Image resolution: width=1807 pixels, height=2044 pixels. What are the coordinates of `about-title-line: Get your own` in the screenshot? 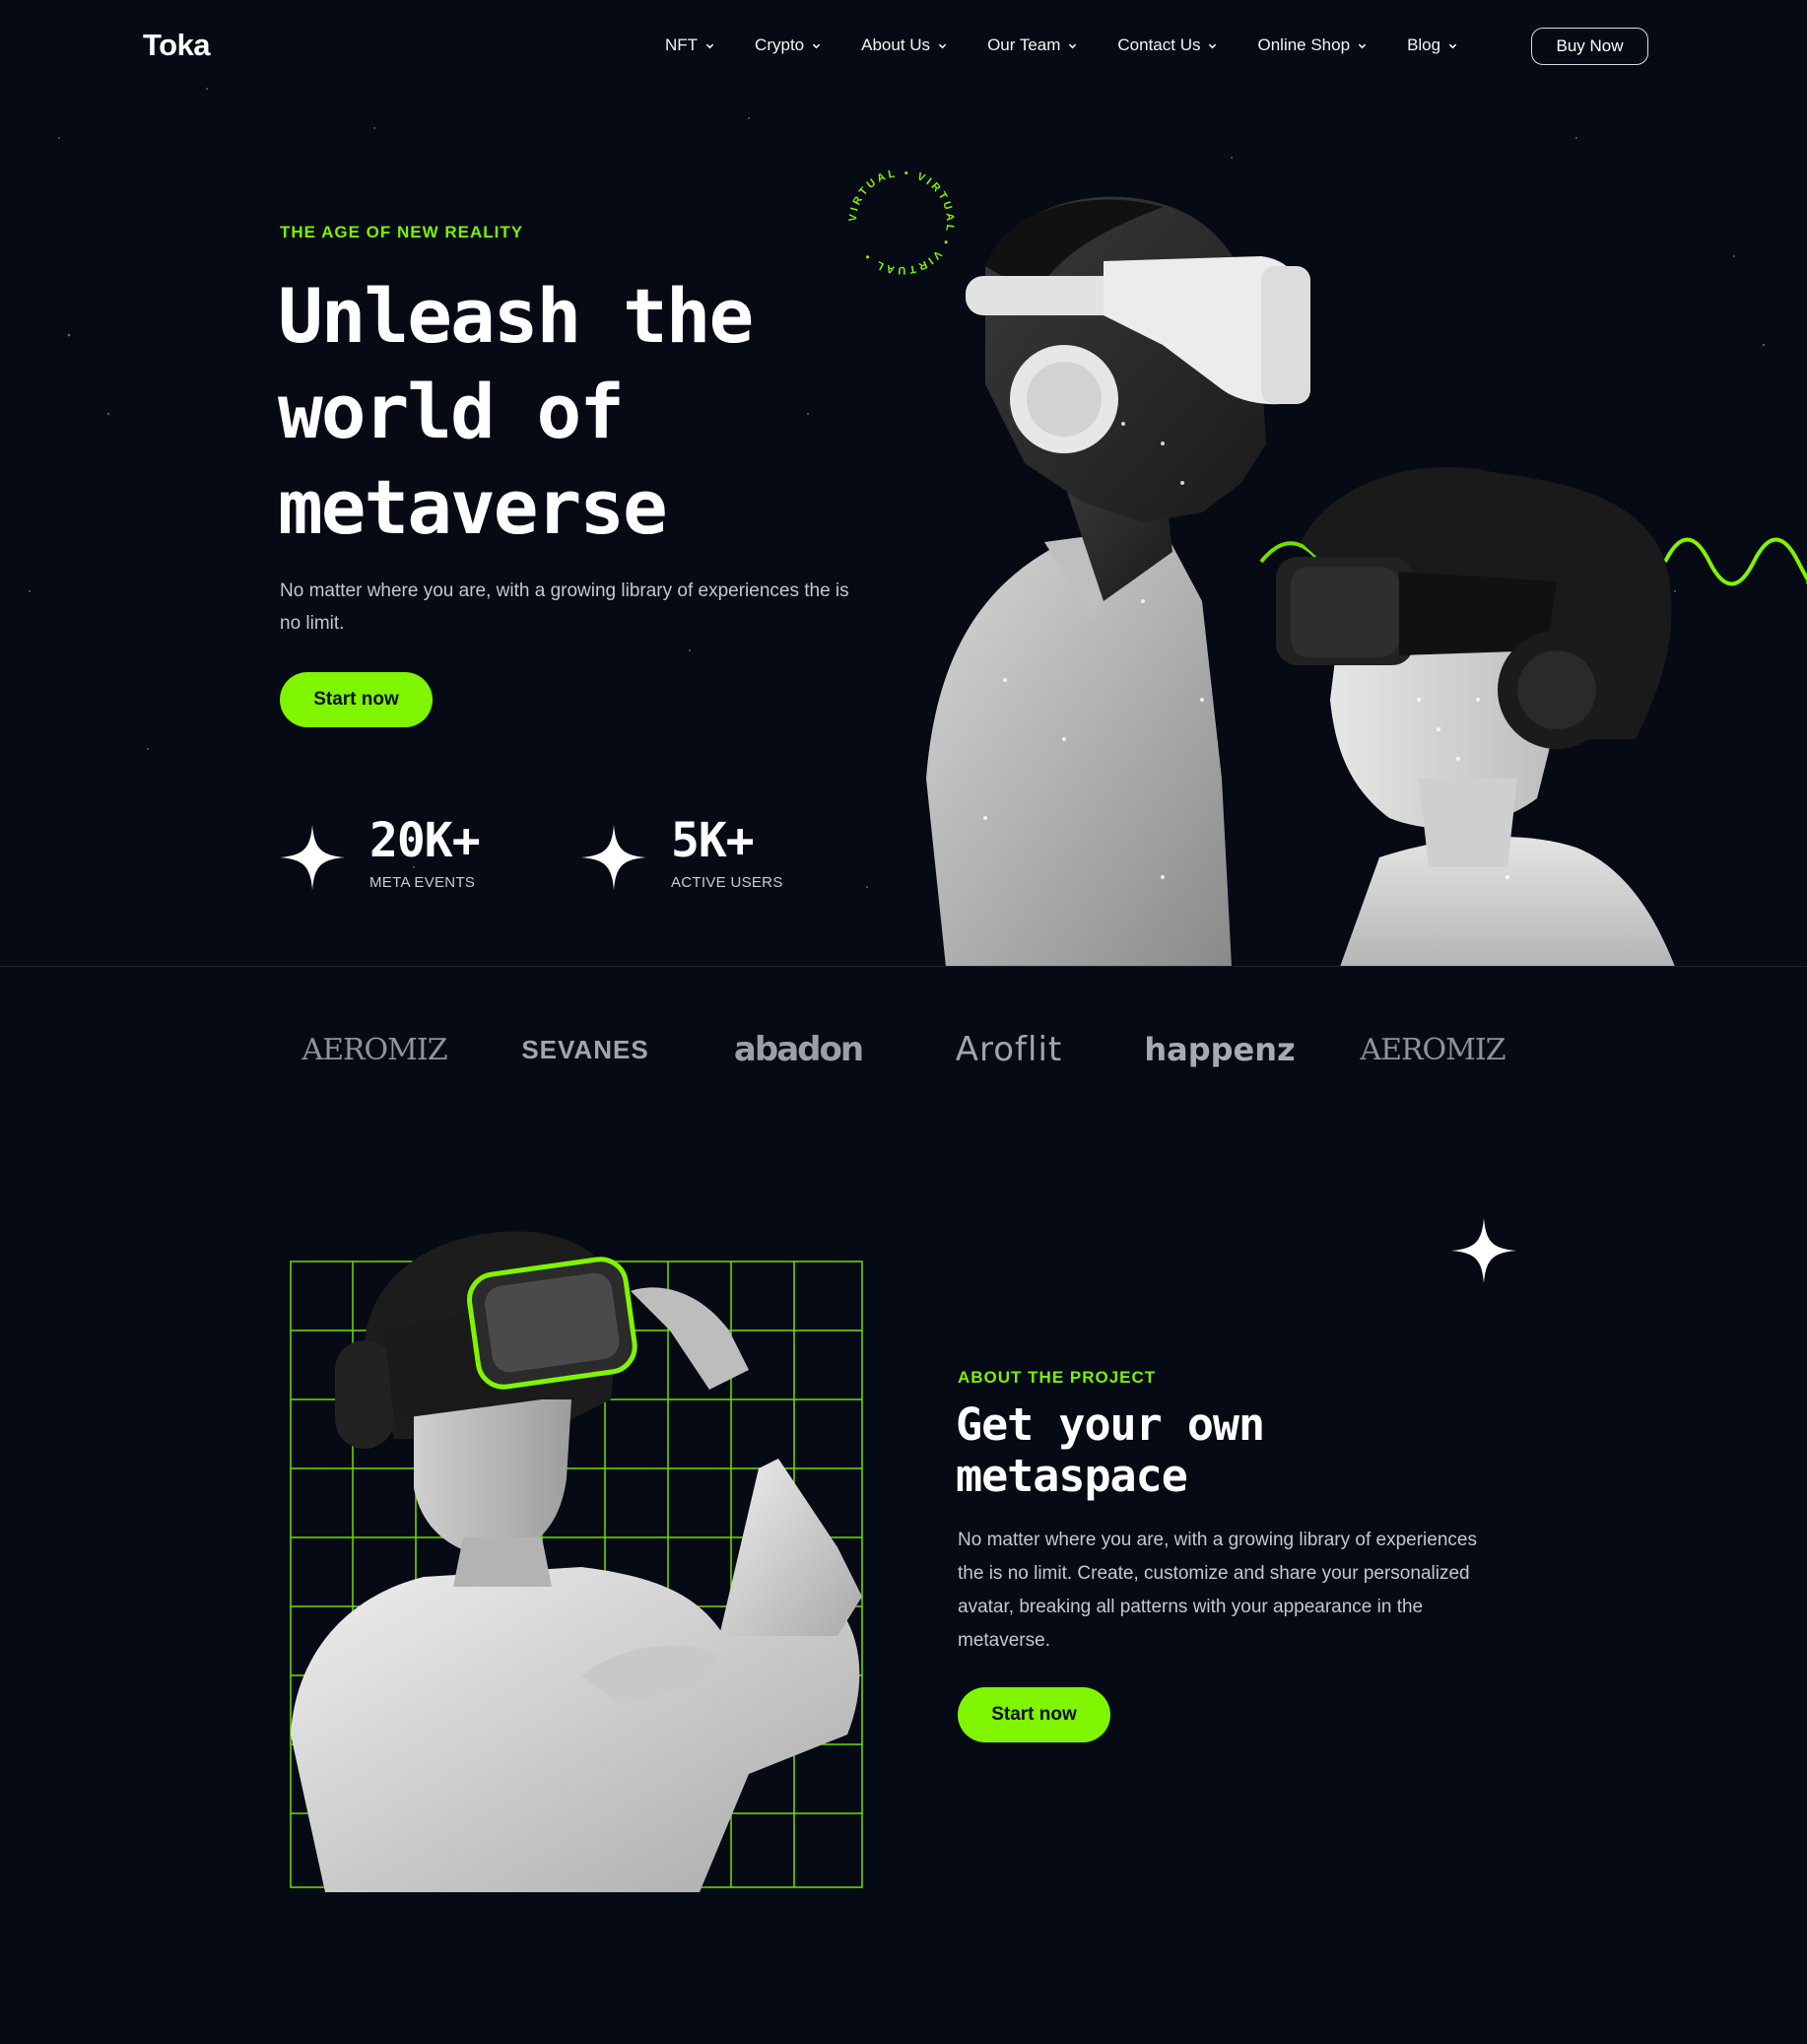 It's located at (1111, 1424).